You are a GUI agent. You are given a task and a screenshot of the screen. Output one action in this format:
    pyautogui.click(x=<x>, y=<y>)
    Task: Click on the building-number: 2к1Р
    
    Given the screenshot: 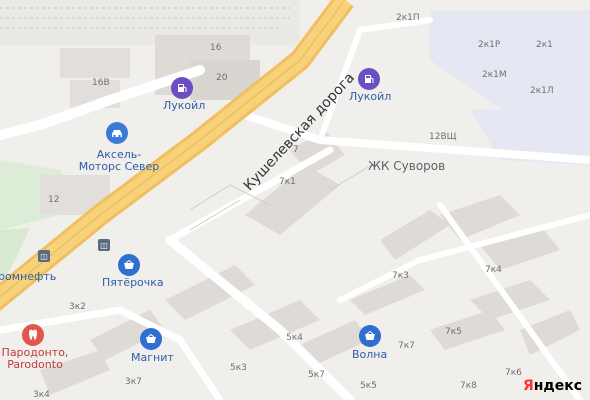 What is the action you would take?
    pyautogui.click(x=489, y=45)
    